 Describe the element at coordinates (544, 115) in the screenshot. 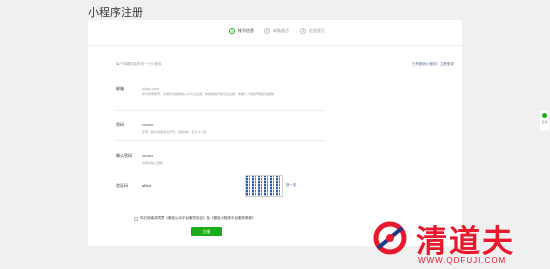

I see `feedback-icon` at that location.